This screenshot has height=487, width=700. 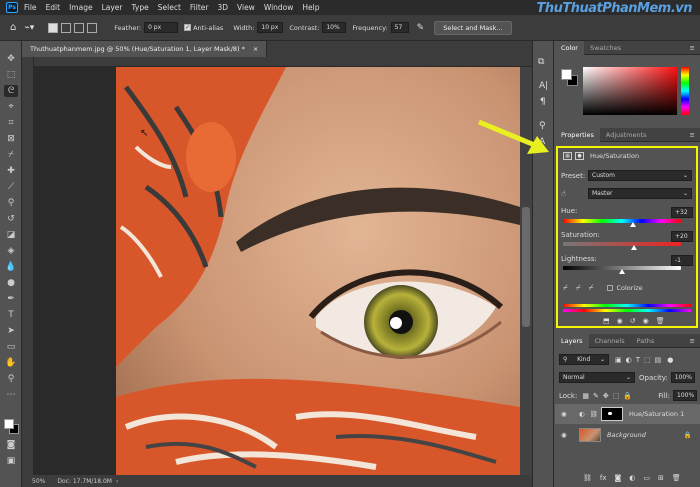 What do you see at coordinates (11, 107) in the screenshot?
I see `quick-selection-tool-icon: ⌖` at bounding box center [11, 107].